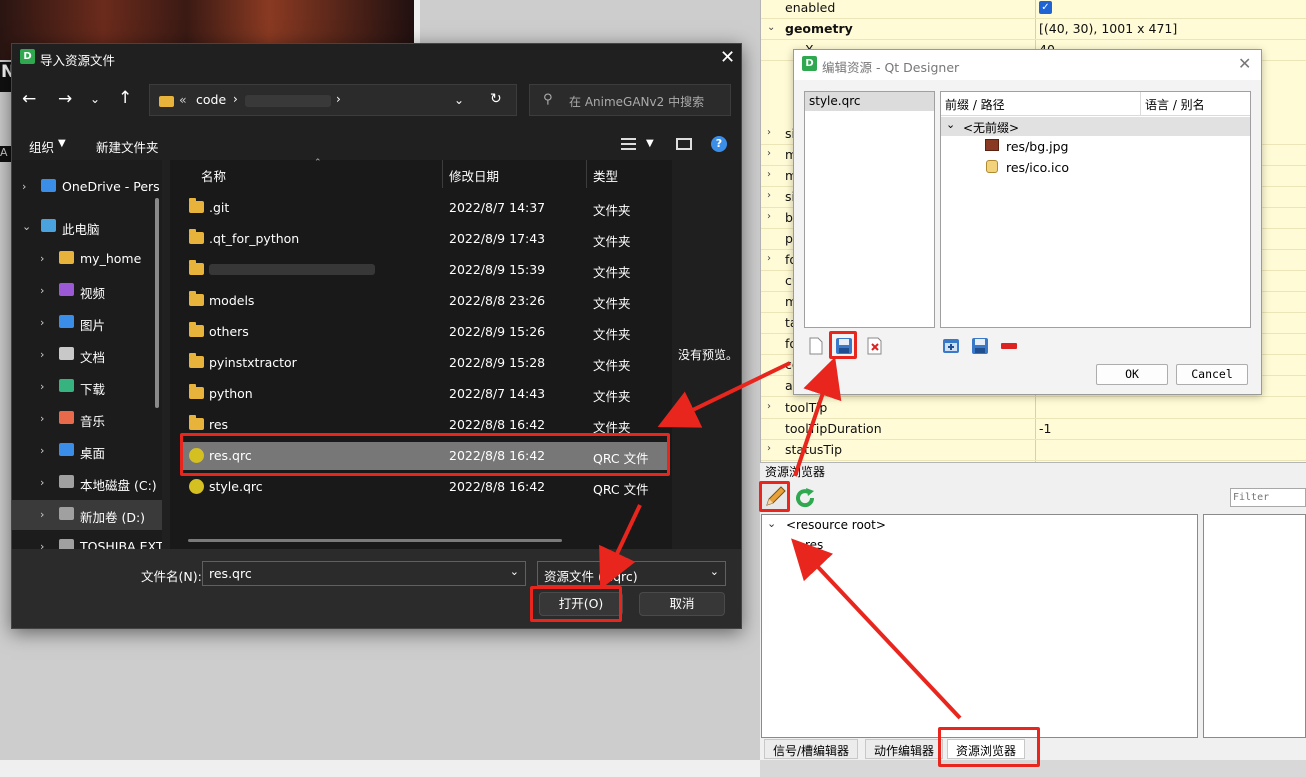  I want to click on arrow-to-res-node, so click(876, 629).